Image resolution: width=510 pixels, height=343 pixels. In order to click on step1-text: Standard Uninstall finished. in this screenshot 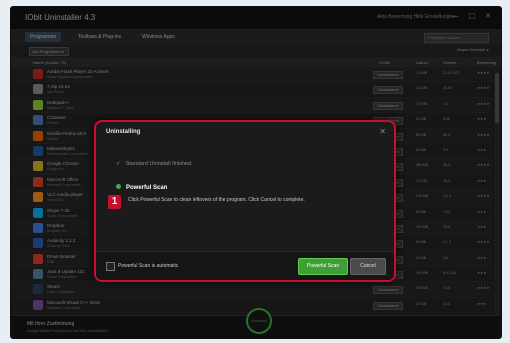, I will do `click(159, 164)`.